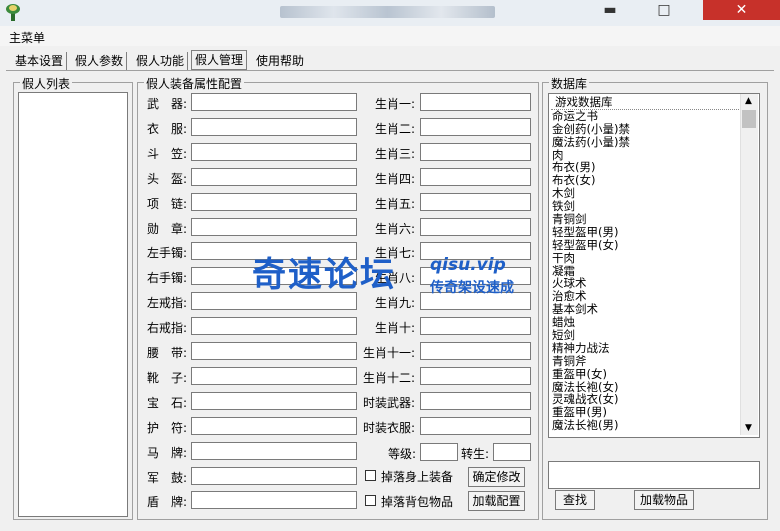 Image resolution: width=780 pixels, height=531 pixels. I want to click on equip-right-label: 生肖一:, so click(395, 104).